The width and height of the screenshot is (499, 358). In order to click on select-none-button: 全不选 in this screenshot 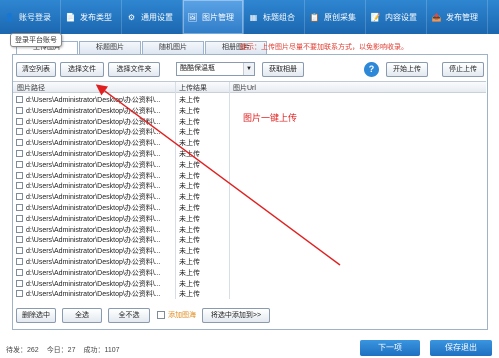, I will do `click(129, 315)`.